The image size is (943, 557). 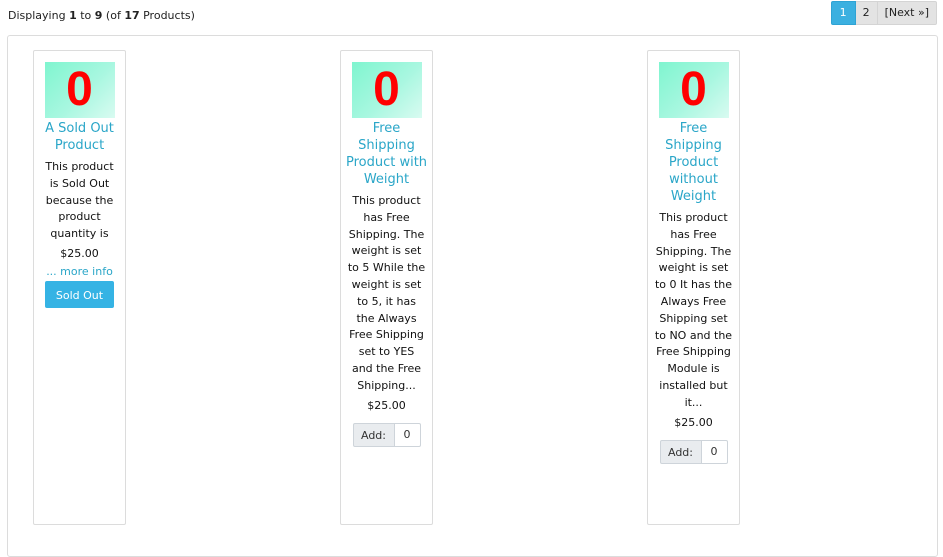 I want to click on count-total: 17, so click(x=132, y=15).